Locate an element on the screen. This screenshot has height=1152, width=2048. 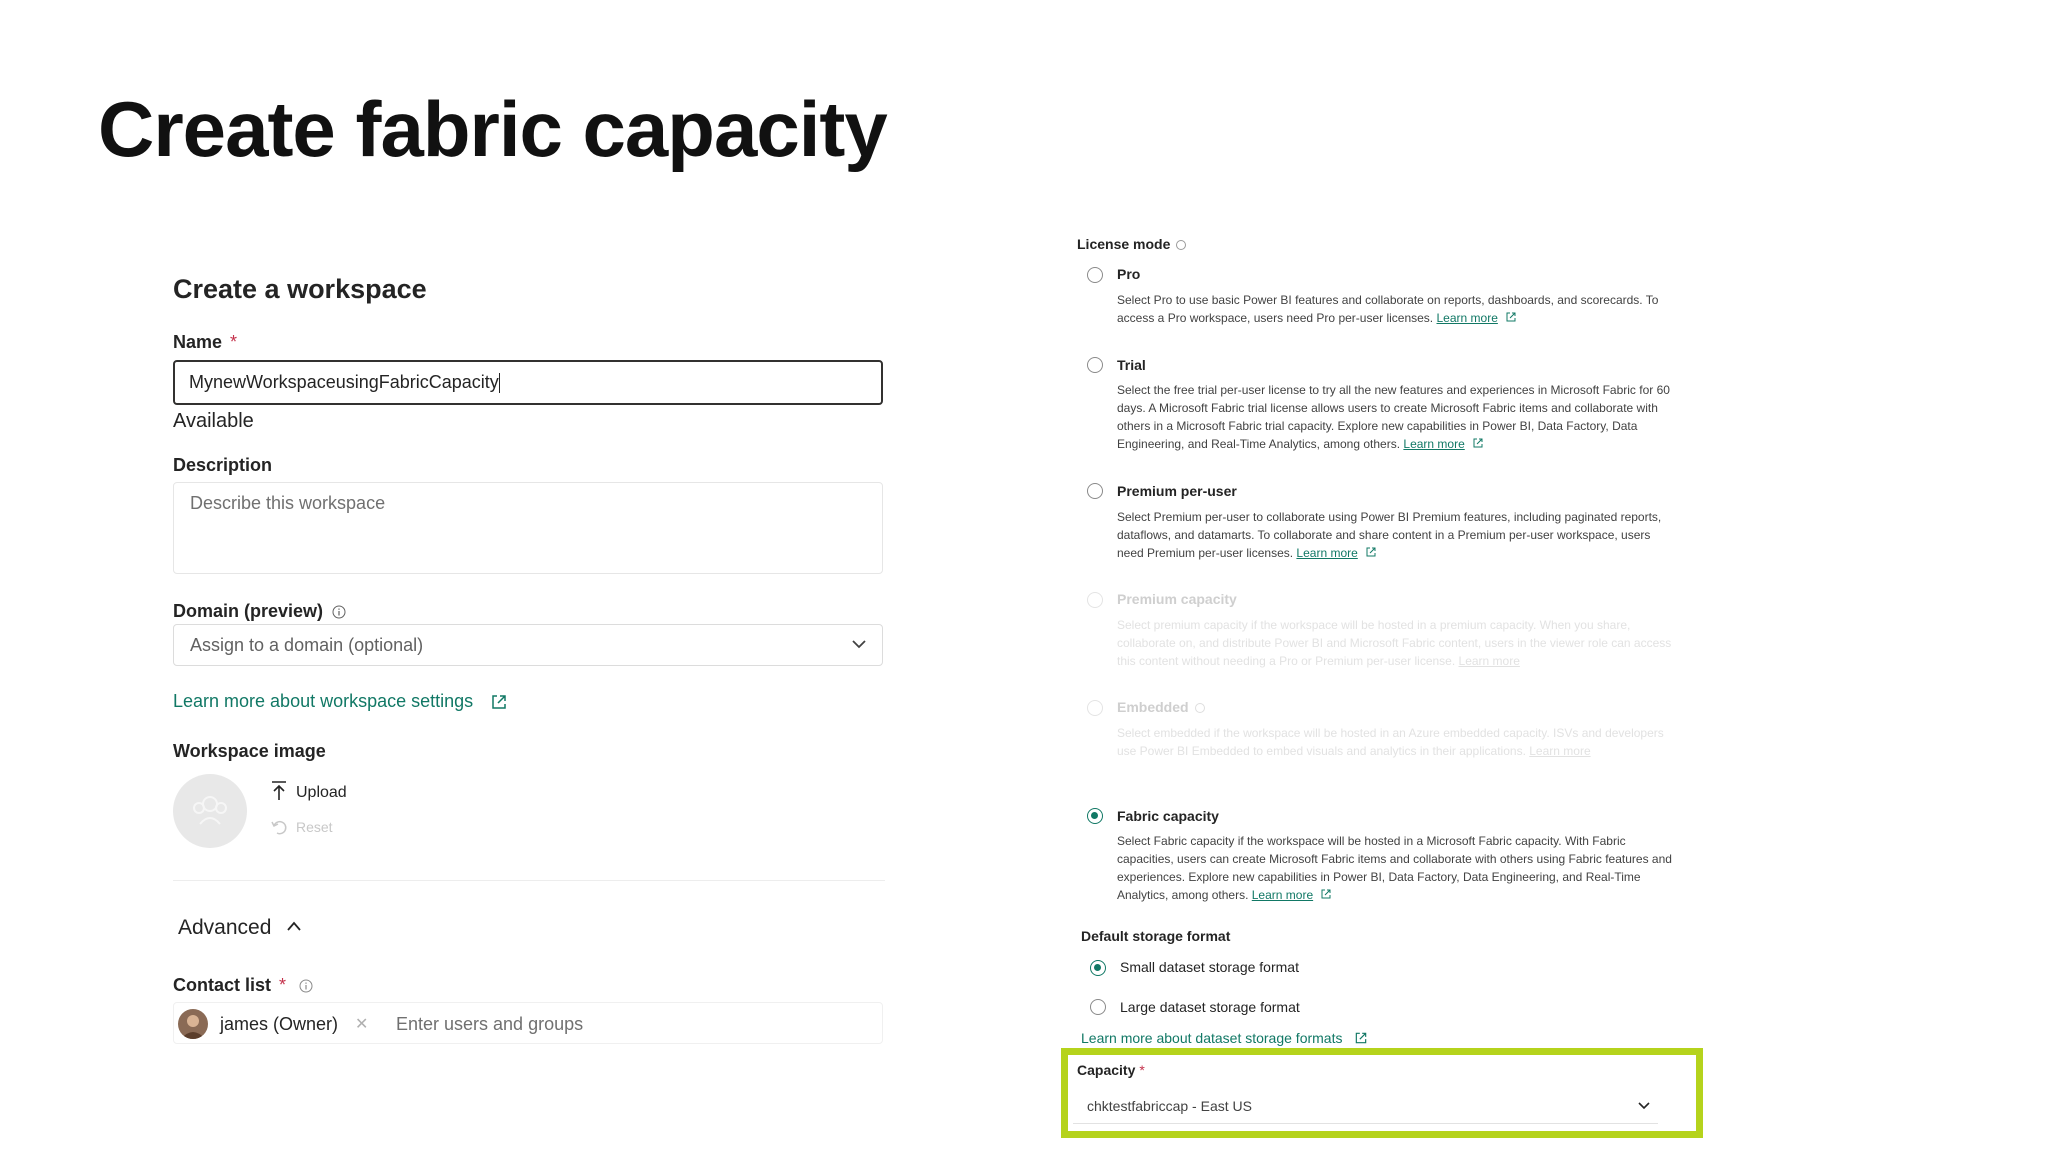
reset-label: Reset is located at coordinates (314, 827).